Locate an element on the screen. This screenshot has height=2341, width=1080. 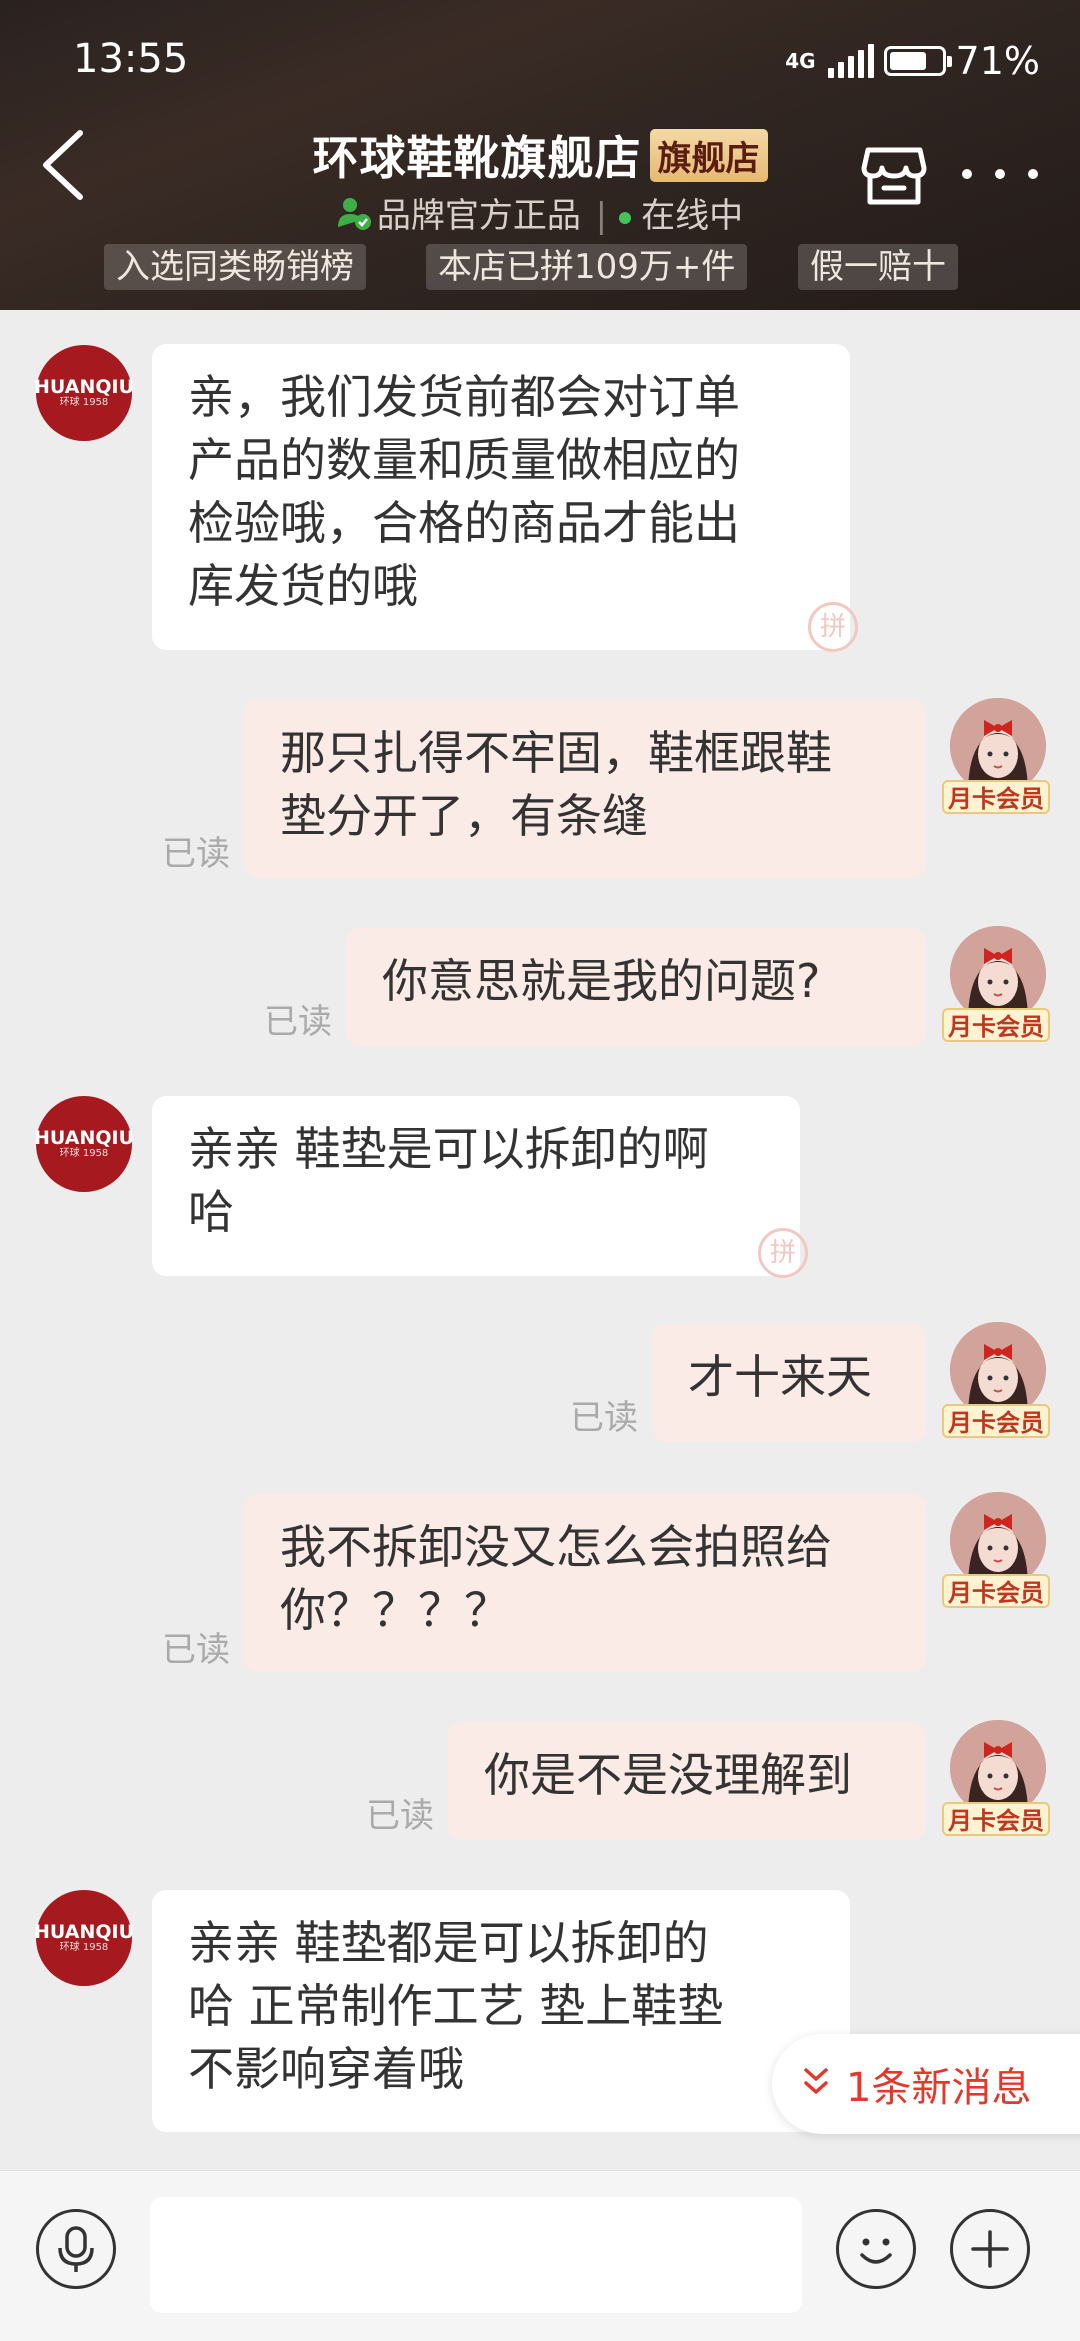
plus-icon is located at coordinates (990, 2249).